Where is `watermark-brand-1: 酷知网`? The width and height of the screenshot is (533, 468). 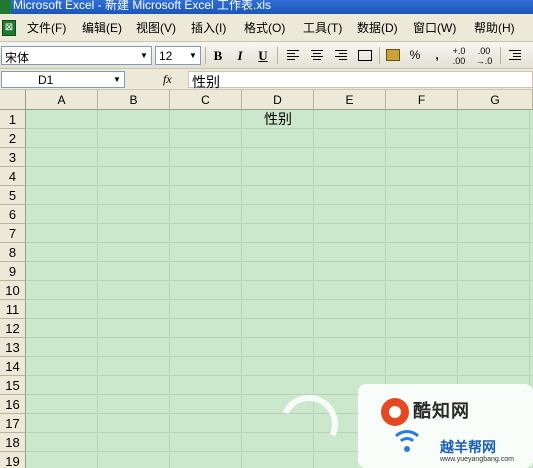
watermark-brand-1: 酷知网 is located at coordinates (441, 411).